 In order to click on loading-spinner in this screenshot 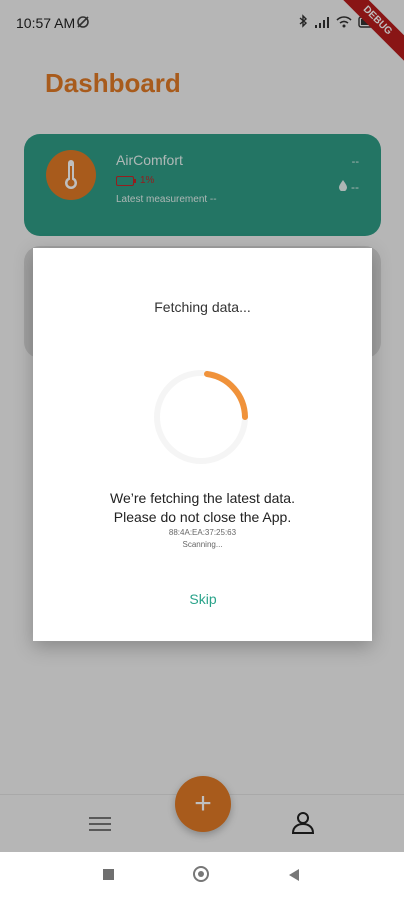, I will do `click(201, 417)`.